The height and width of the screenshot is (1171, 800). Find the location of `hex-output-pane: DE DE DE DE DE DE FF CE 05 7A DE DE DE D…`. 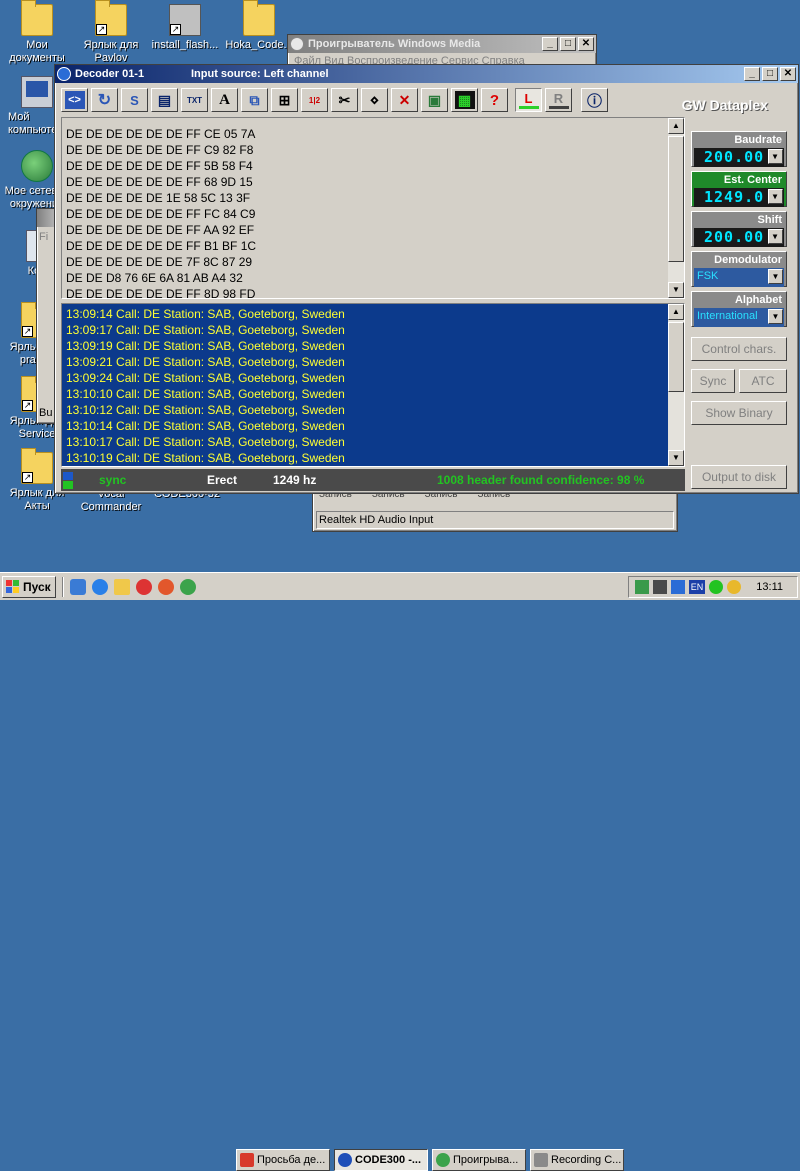

hex-output-pane: DE DE DE DE DE DE FF CE 05 7A DE DE DE D… is located at coordinates (373, 208).